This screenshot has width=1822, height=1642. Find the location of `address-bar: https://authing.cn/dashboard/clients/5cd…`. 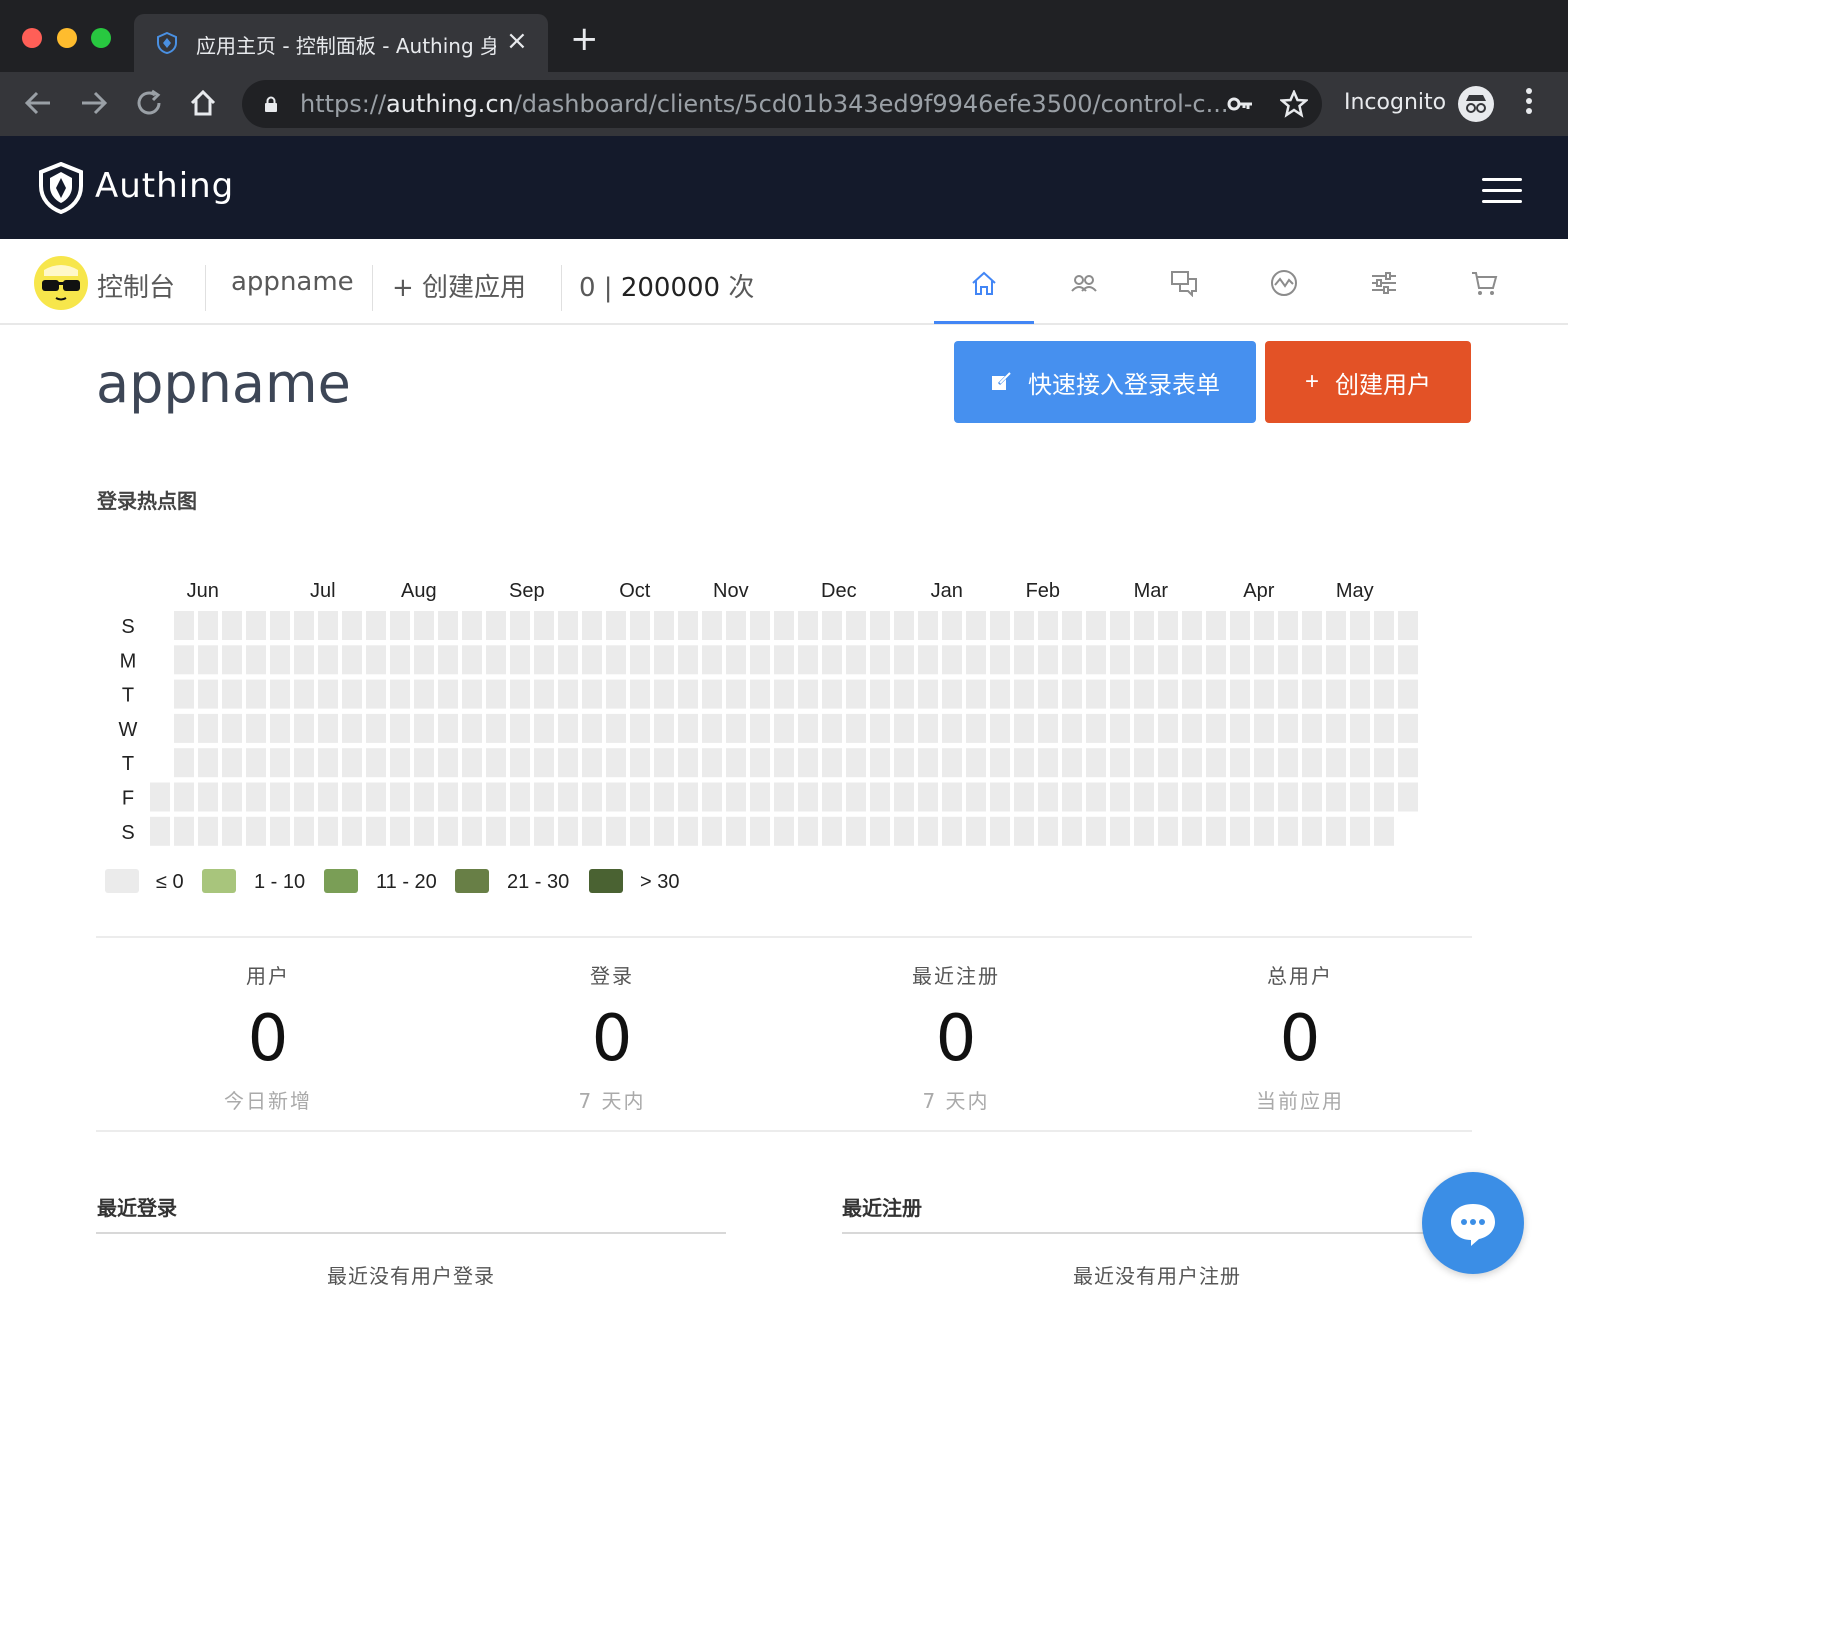

address-bar: https://authing.cn/dashboard/clients/5cd… is located at coordinates (782, 104).